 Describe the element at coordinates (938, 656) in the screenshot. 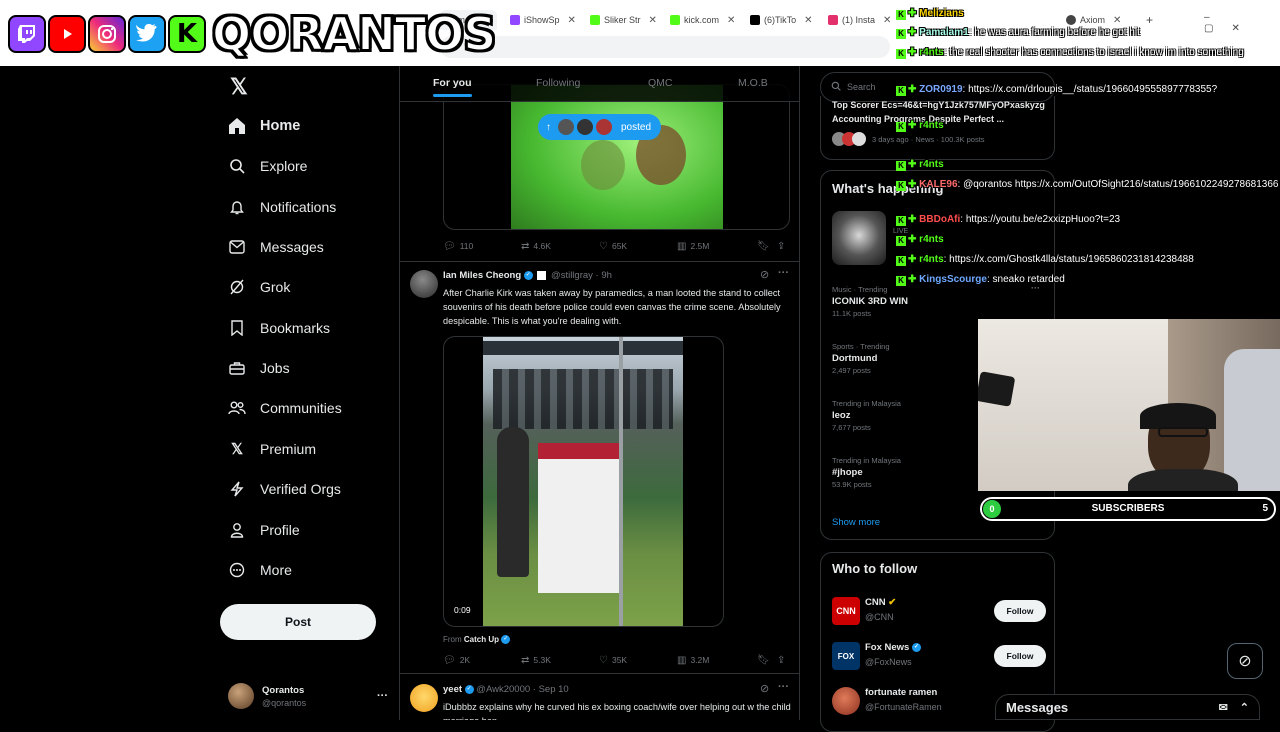

I see `follow-suggestion: FOX Fox News ✓ @FoxNews Follow` at that location.